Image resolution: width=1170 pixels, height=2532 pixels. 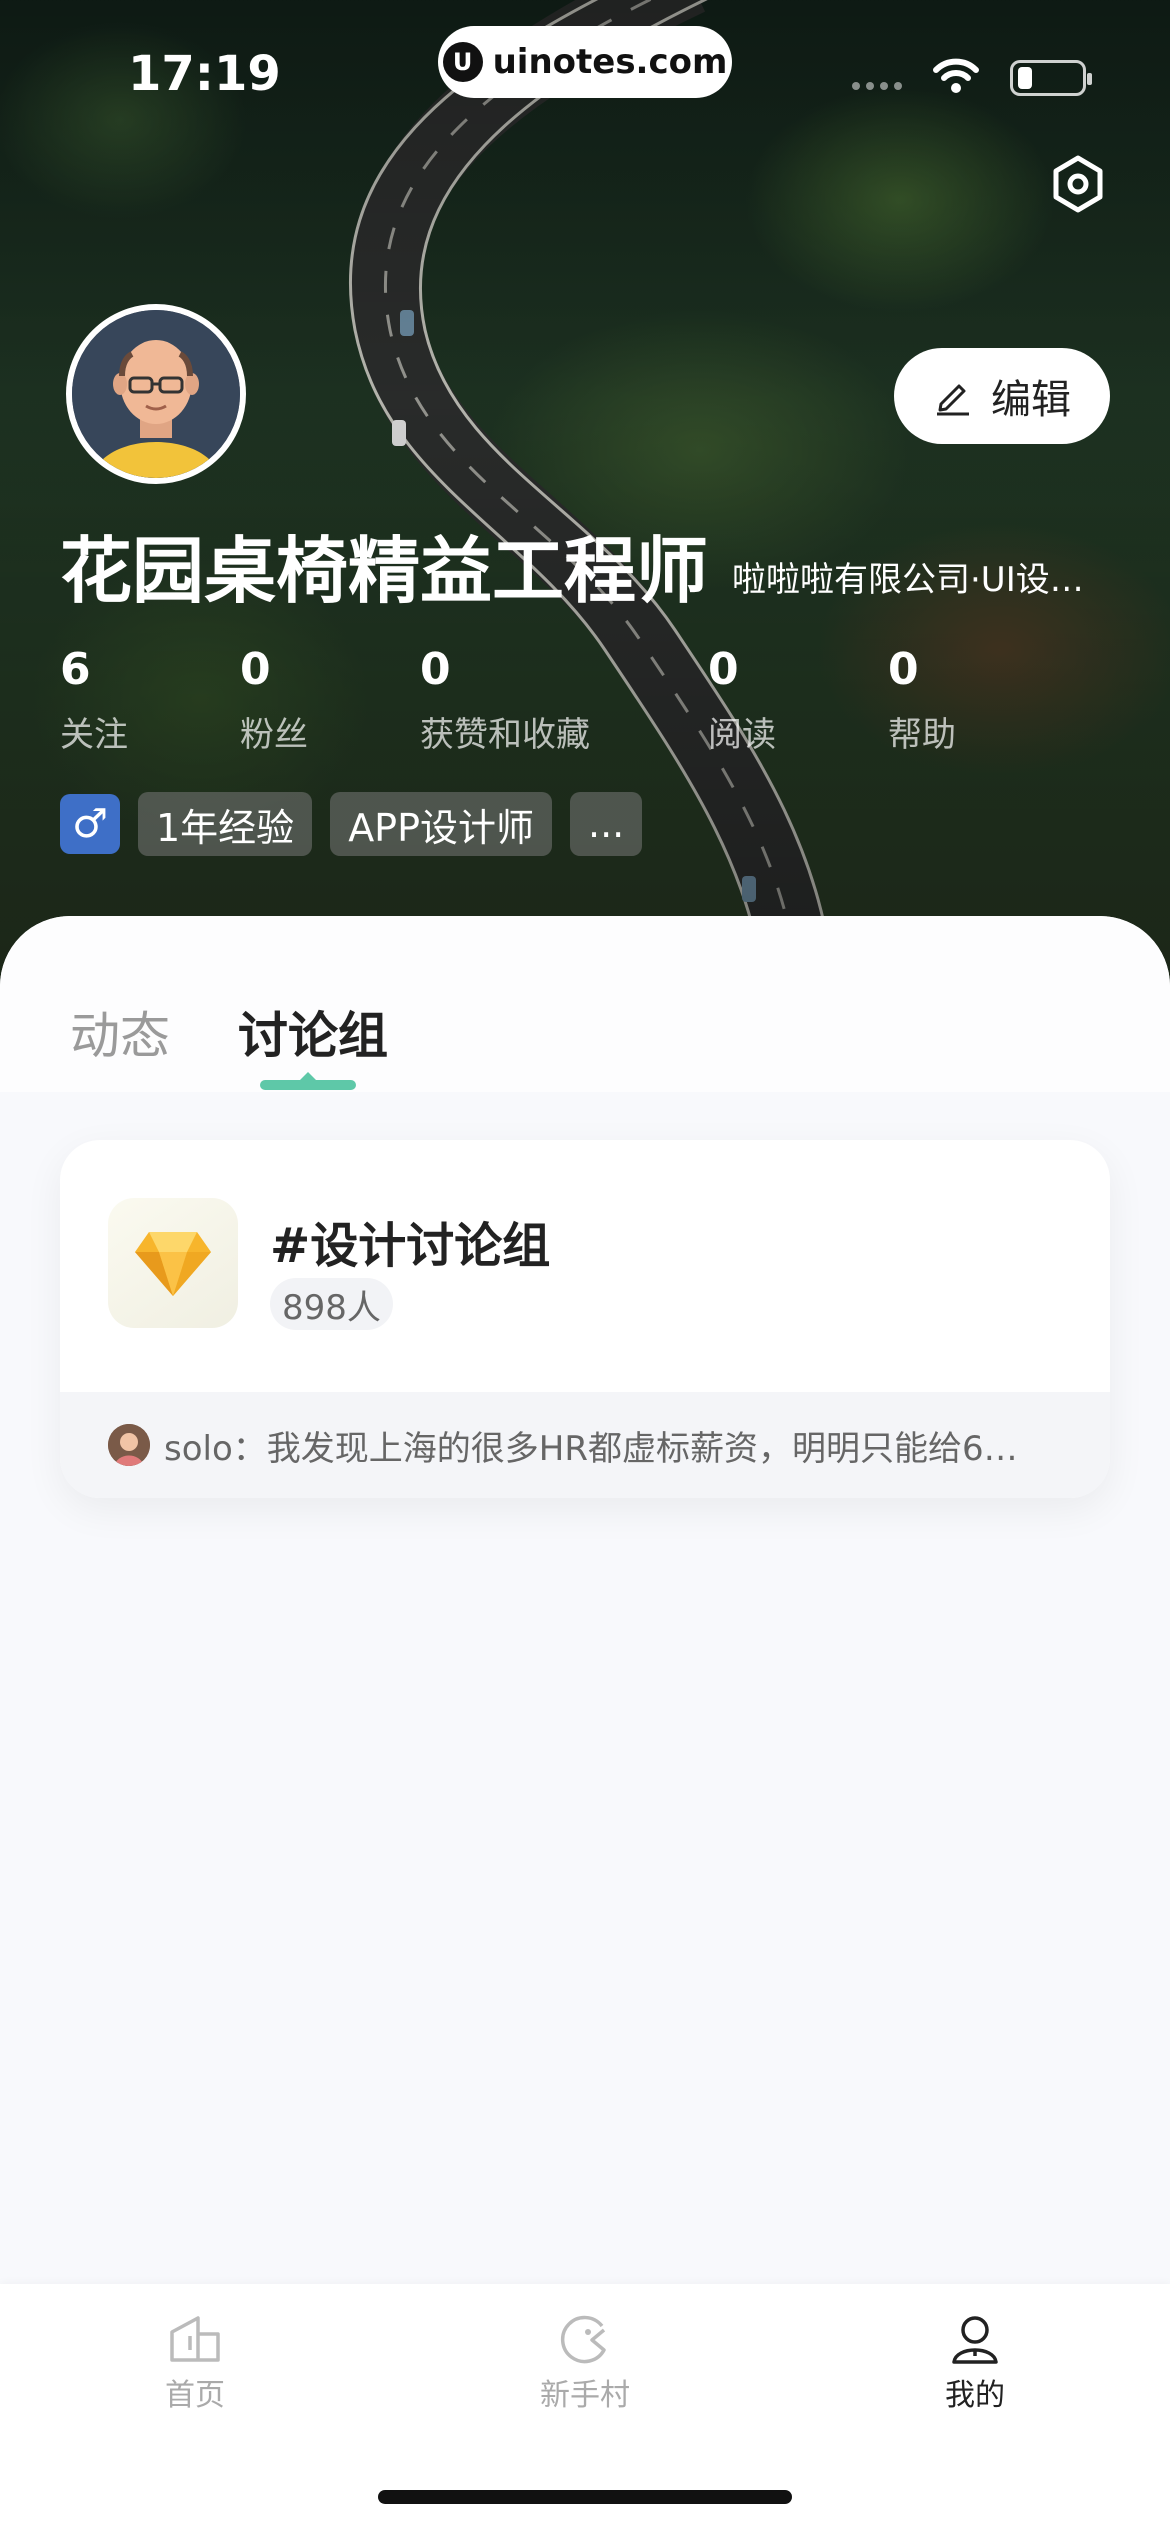 What do you see at coordinates (120, 1032) in the screenshot?
I see `tab-dynamics: 动态` at bounding box center [120, 1032].